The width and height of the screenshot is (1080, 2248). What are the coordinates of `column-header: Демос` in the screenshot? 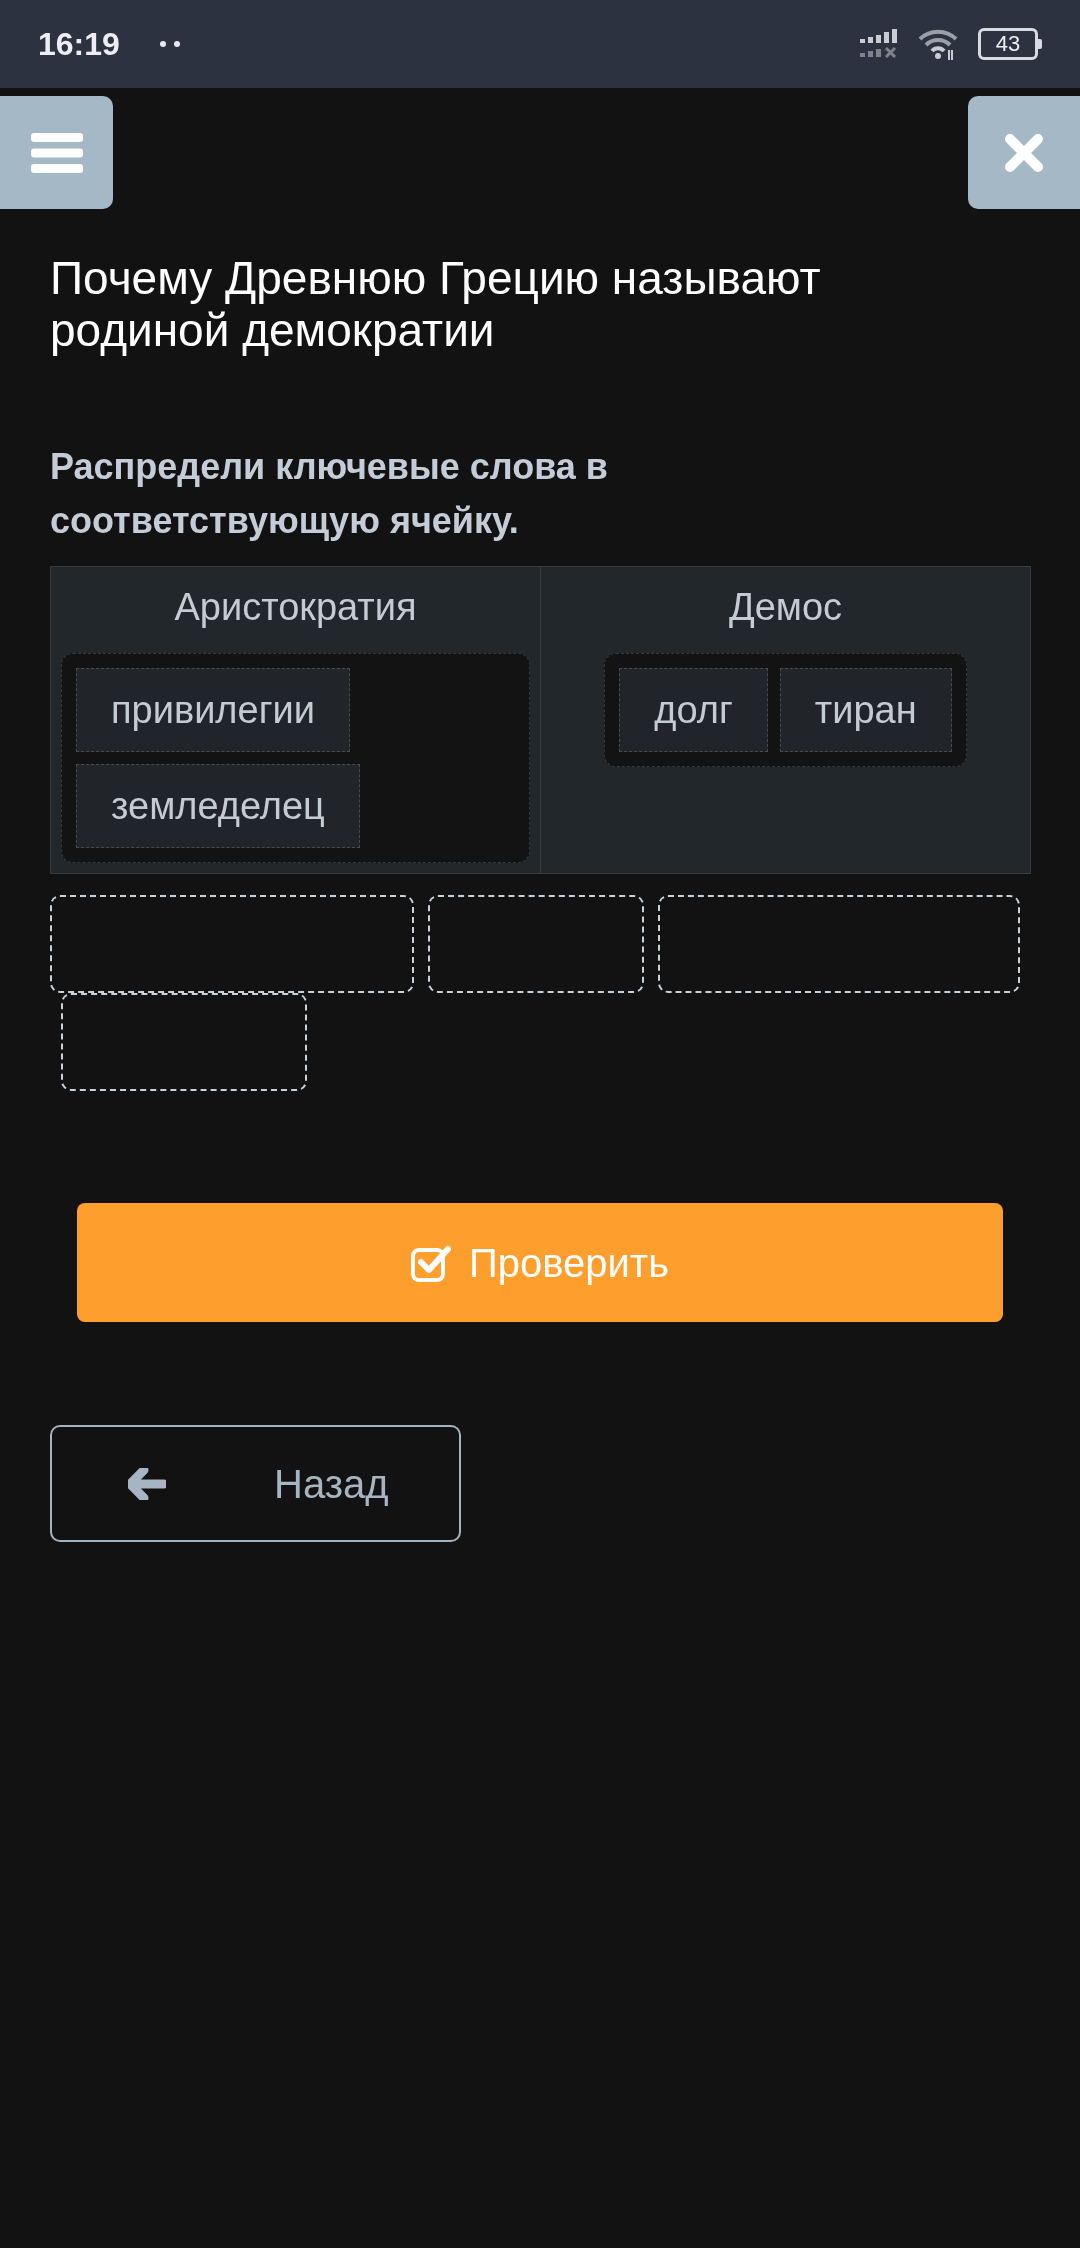 It's located at (785, 607).